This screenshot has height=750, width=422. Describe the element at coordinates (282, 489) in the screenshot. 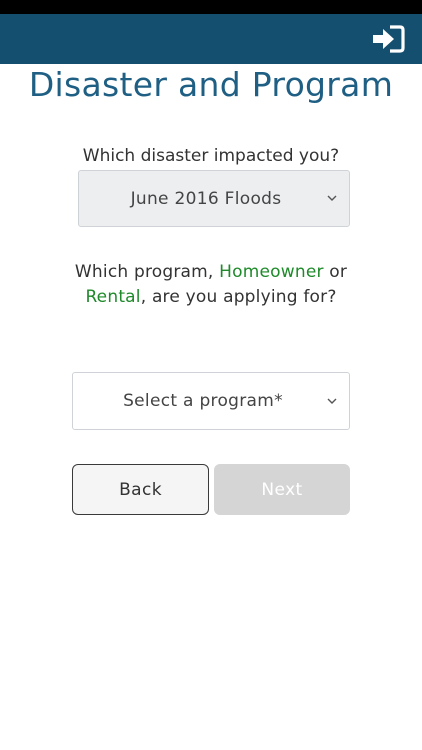

I see `next-button: Next` at that location.